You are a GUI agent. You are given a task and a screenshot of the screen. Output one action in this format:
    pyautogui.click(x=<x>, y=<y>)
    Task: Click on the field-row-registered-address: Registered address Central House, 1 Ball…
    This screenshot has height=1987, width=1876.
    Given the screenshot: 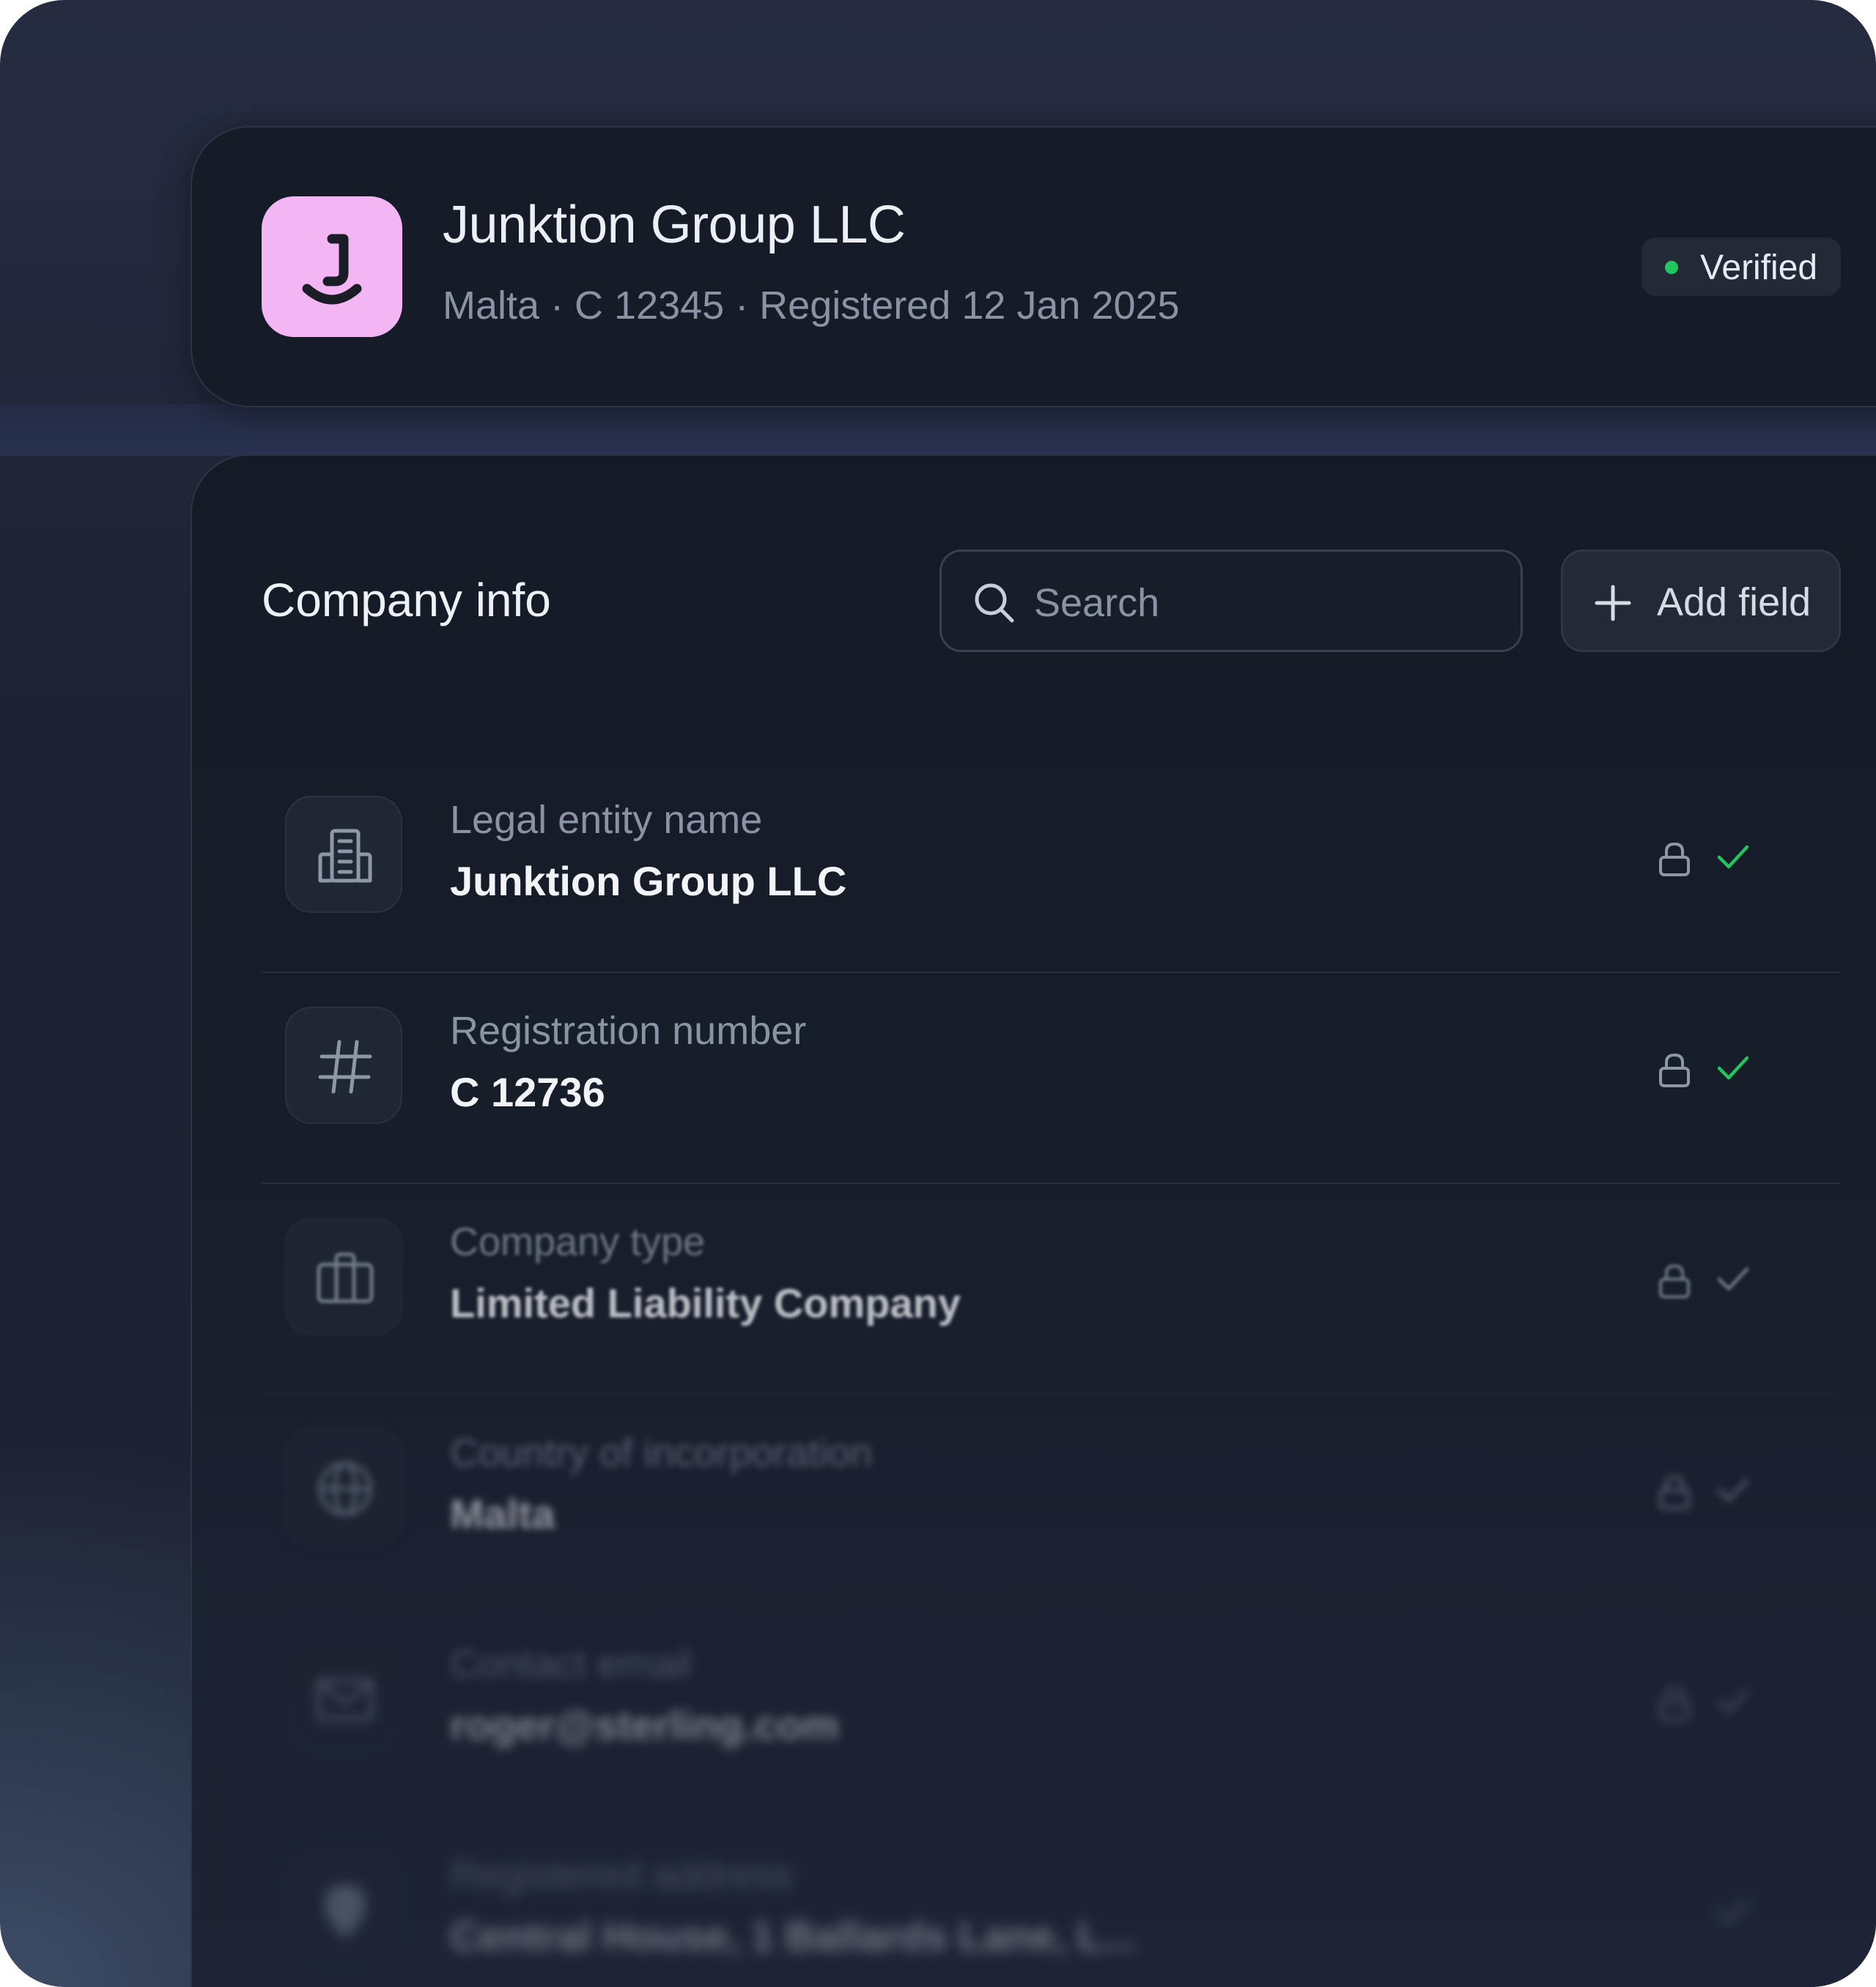 What is the action you would take?
    pyautogui.click(x=1051, y=1902)
    